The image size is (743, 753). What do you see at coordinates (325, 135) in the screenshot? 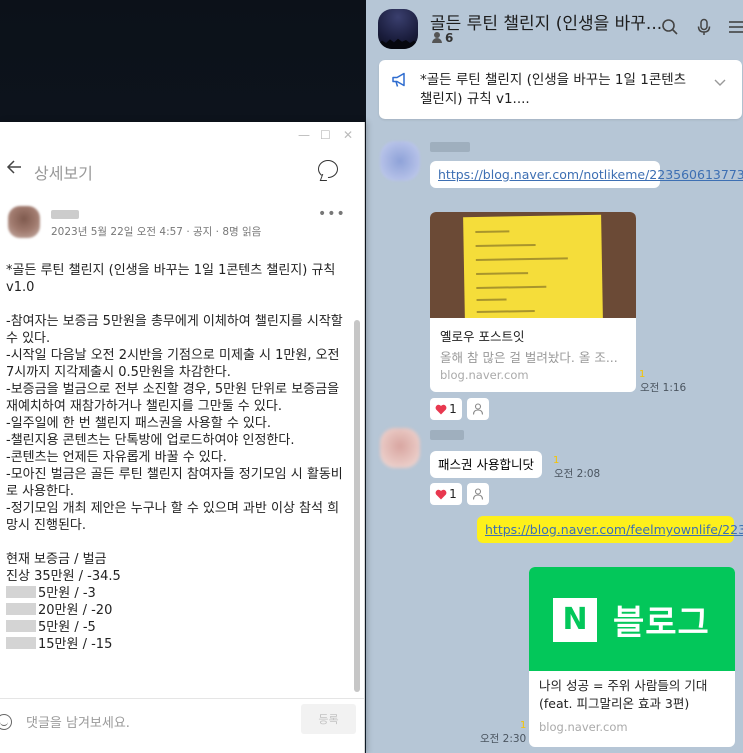
I see `maximize-icon: ☐` at bounding box center [325, 135].